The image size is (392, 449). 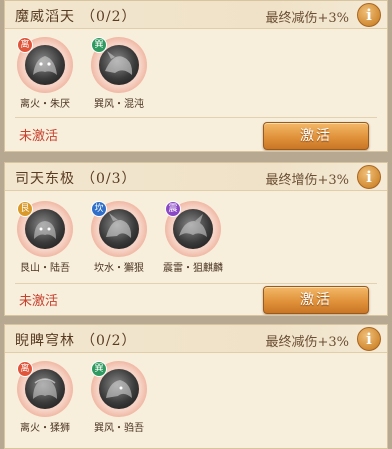 What do you see at coordinates (307, 180) in the screenshot?
I see `combo-bonus: 最终增伤+3%` at bounding box center [307, 180].